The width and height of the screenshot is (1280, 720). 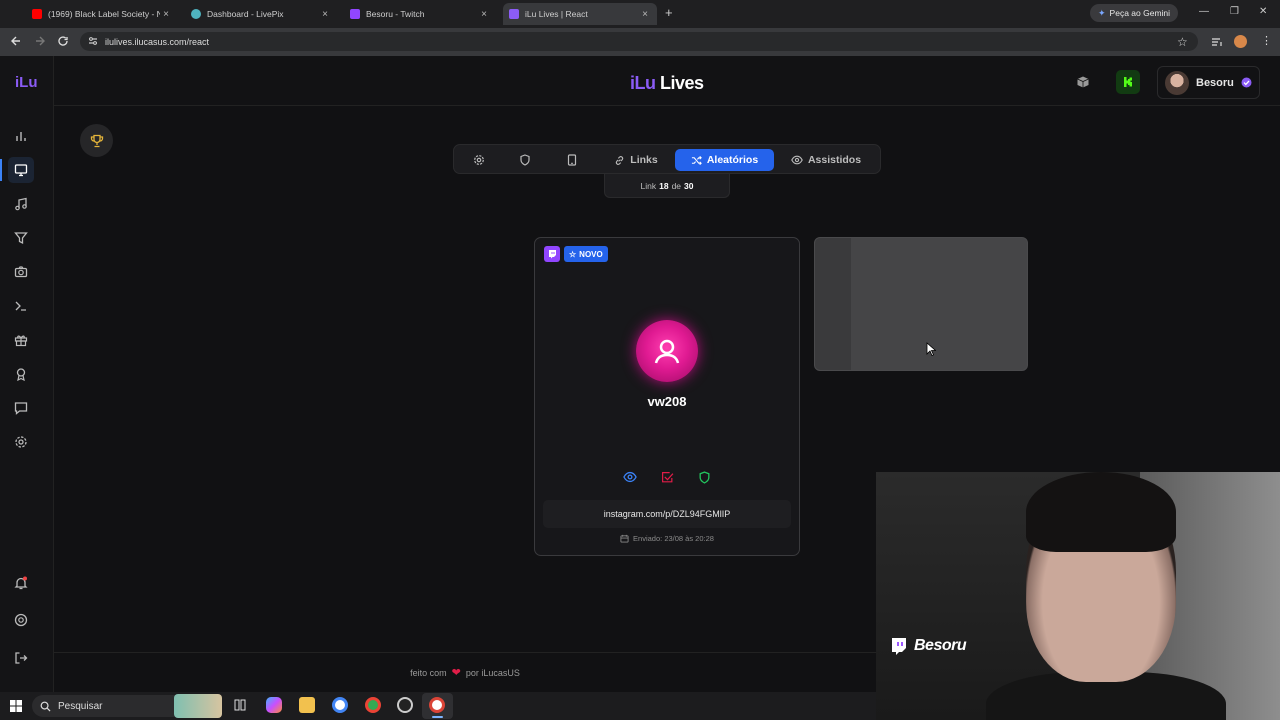 What do you see at coordinates (1234, 11) in the screenshot?
I see `restore-icon: ❐` at bounding box center [1234, 11].